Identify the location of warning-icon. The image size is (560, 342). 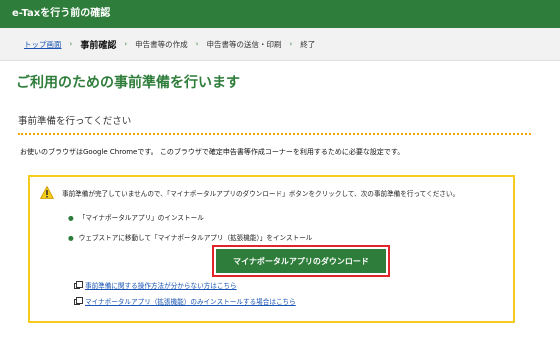
(47, 192).